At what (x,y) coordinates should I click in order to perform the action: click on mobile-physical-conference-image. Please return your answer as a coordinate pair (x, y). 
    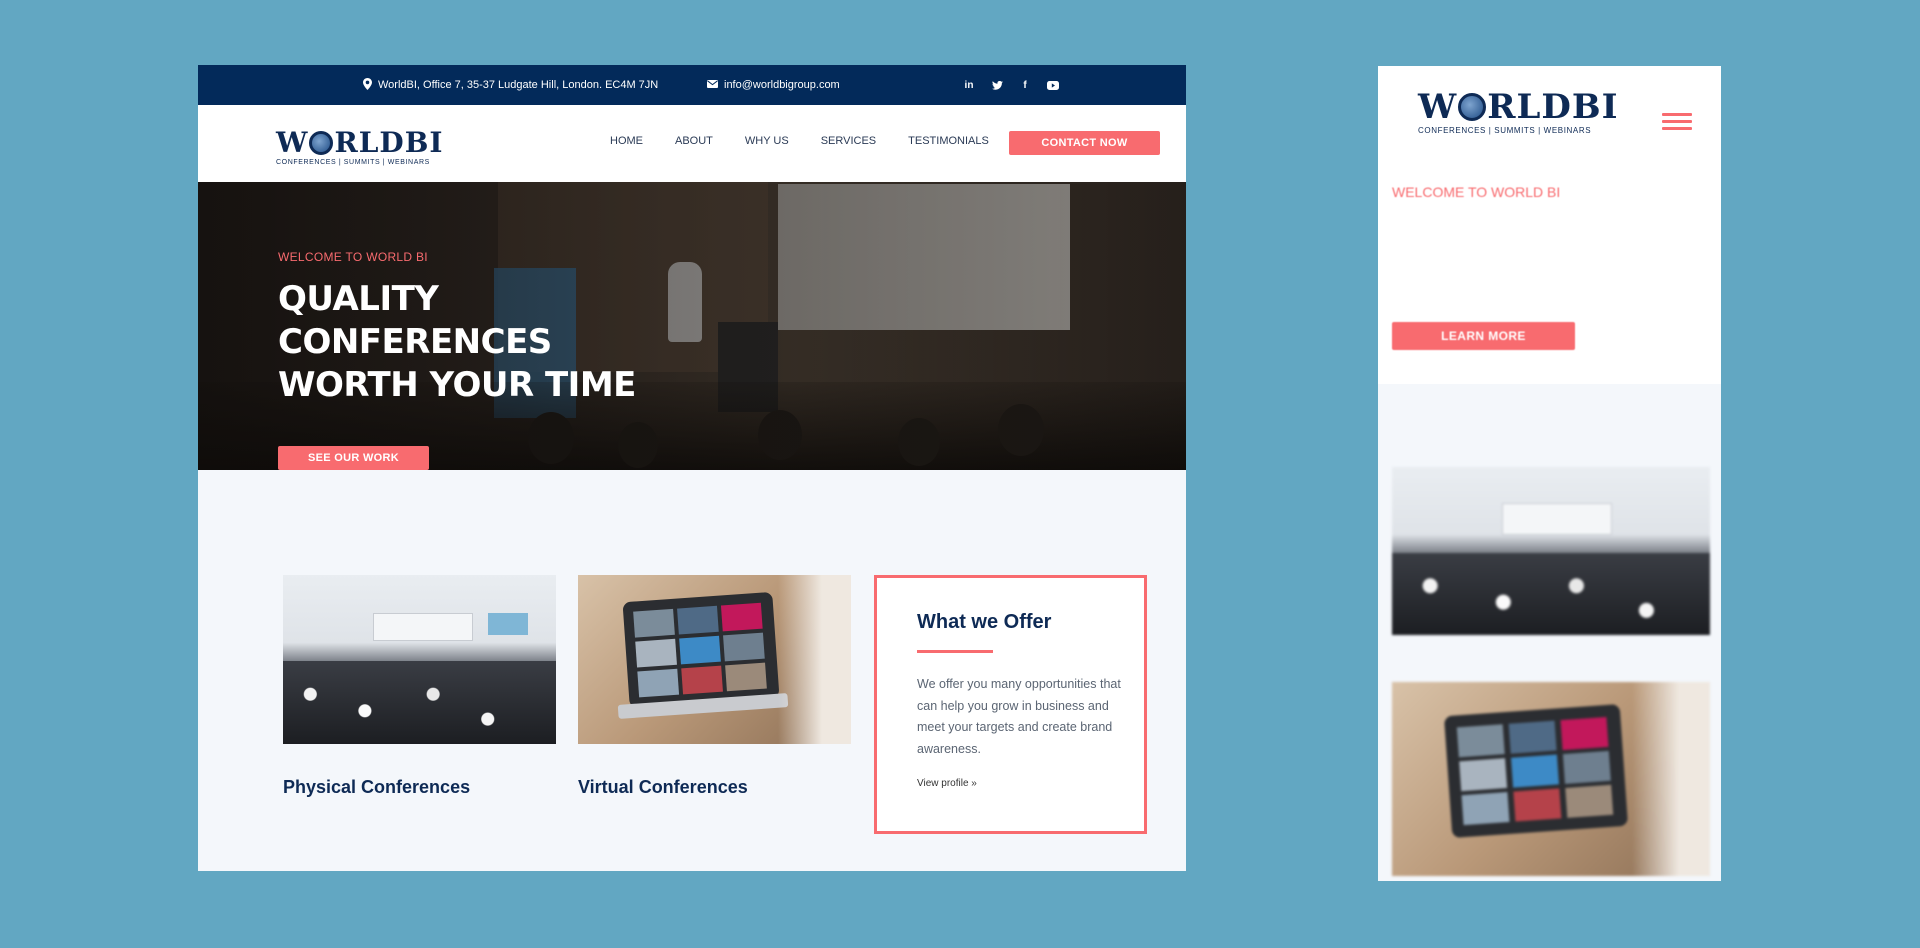
    Looking at the image, I should click on (1551, 551).